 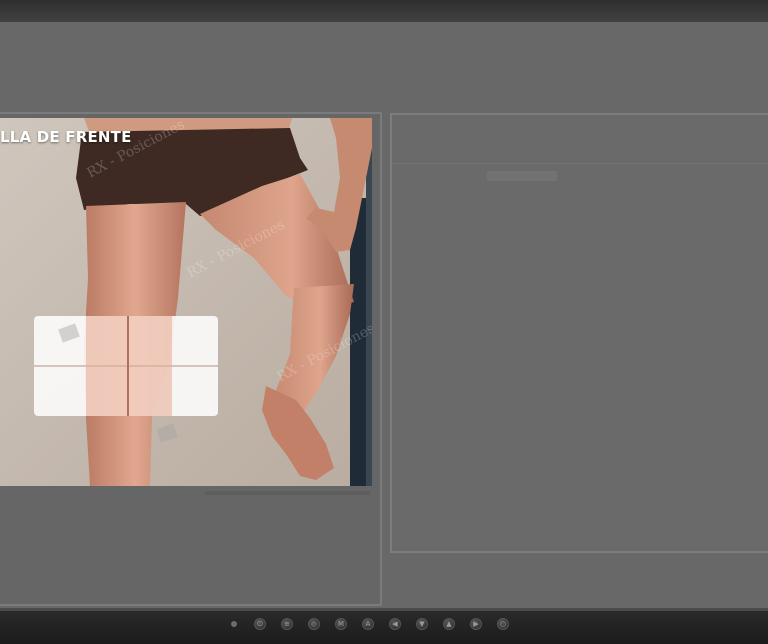 What do you see at coordinates (503, 624) in the screenshot?
I see `exit-icon: ○` at bounding box center [503, 624].